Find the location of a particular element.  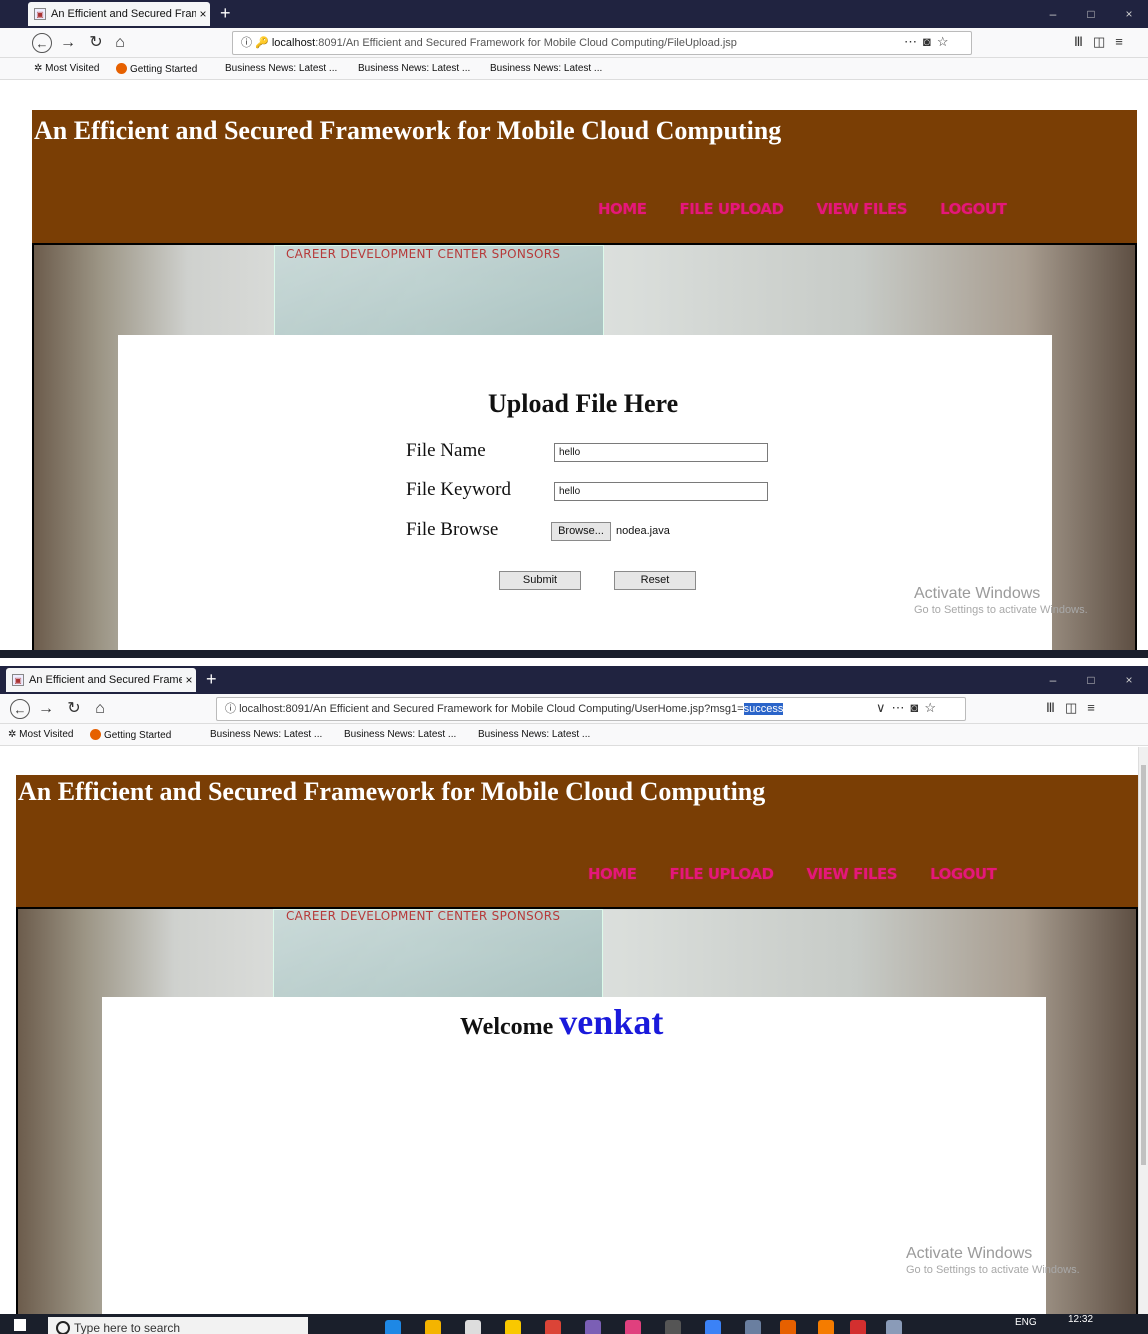

windows-start-icon is located at coordinates (20, 1325).